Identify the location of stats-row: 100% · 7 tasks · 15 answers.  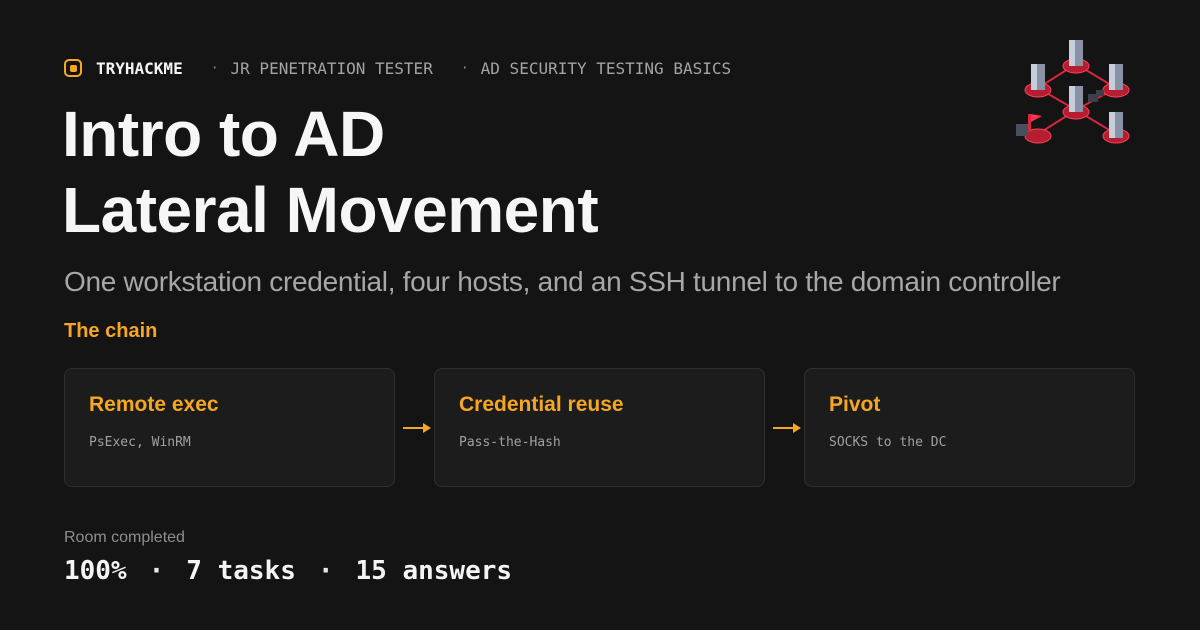
(288, 571).